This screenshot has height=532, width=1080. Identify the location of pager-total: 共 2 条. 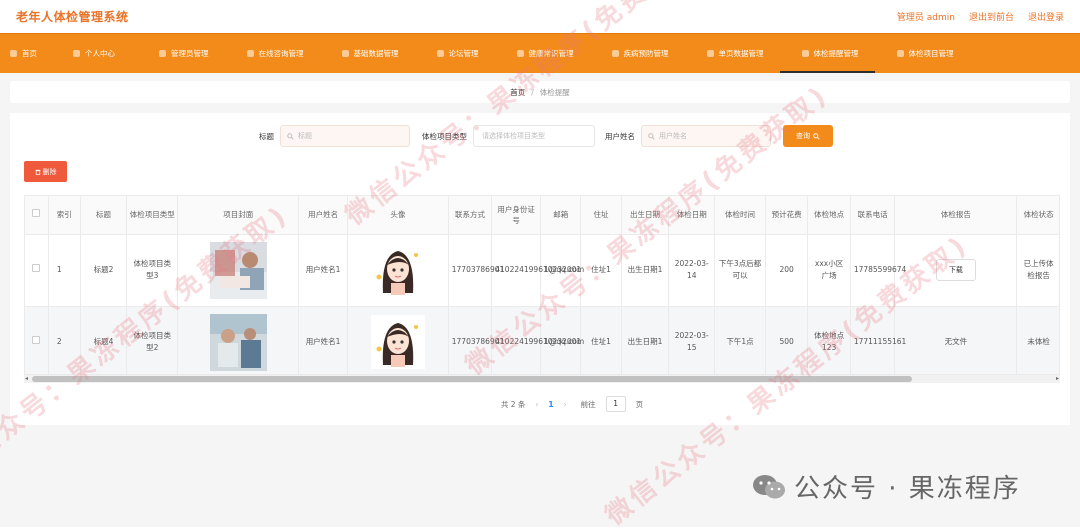
(513, 404).